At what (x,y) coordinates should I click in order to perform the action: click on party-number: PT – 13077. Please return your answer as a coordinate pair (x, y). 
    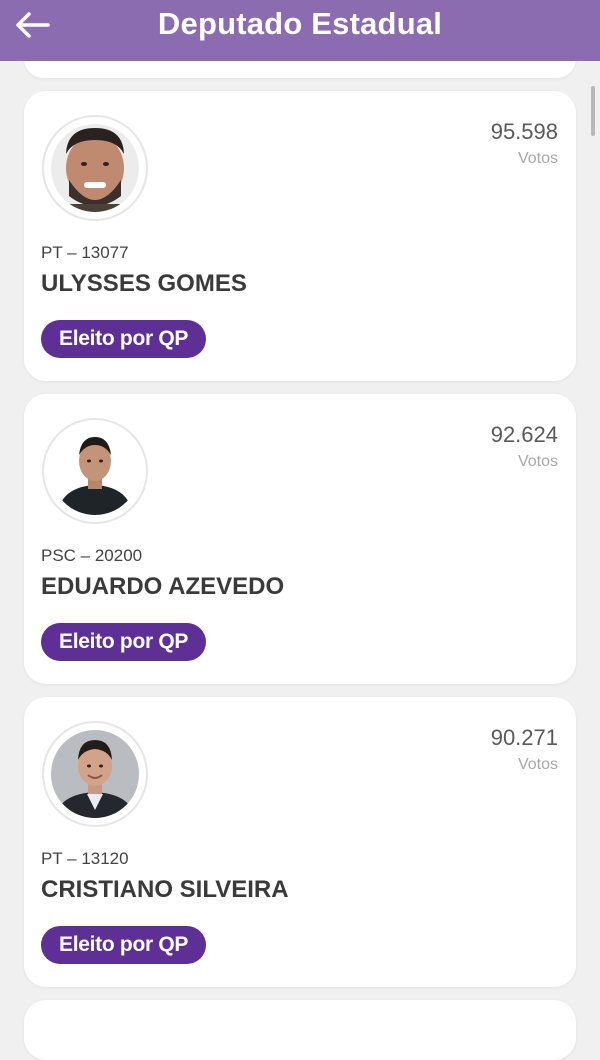
    Looking at the image, I should click on (85, 252).